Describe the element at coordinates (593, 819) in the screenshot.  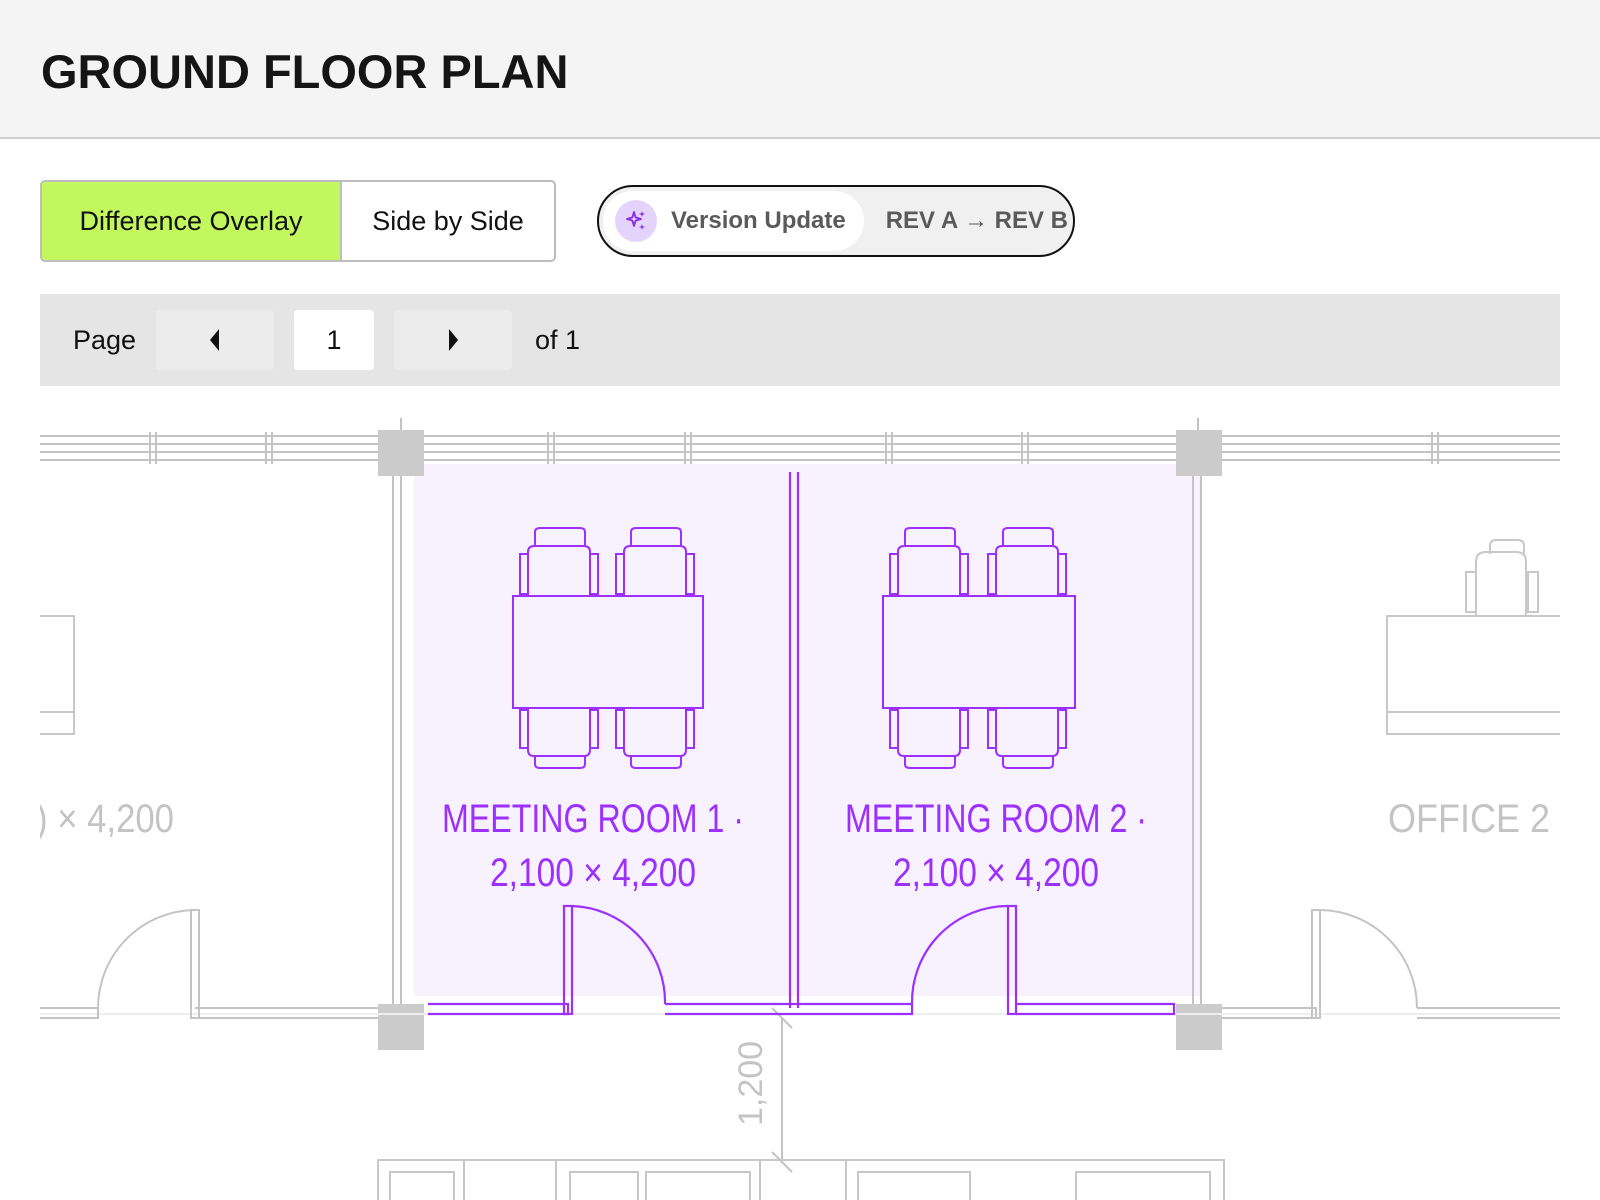
I see `meeting-room-1-name: MEETING ROOM 1 ·` at that location.